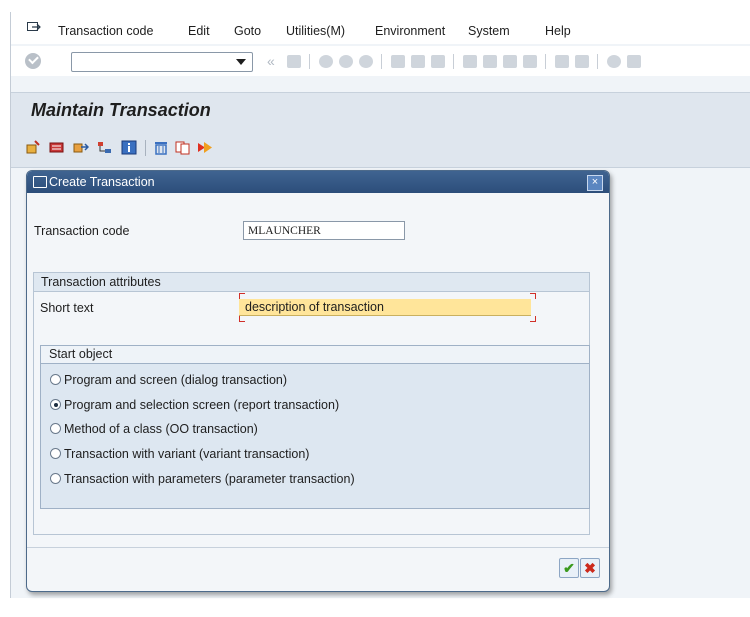  Describe the element at coordinates (315, 31) in the screenshot. I see `menu-utilities: Utilities(M)` at that location.